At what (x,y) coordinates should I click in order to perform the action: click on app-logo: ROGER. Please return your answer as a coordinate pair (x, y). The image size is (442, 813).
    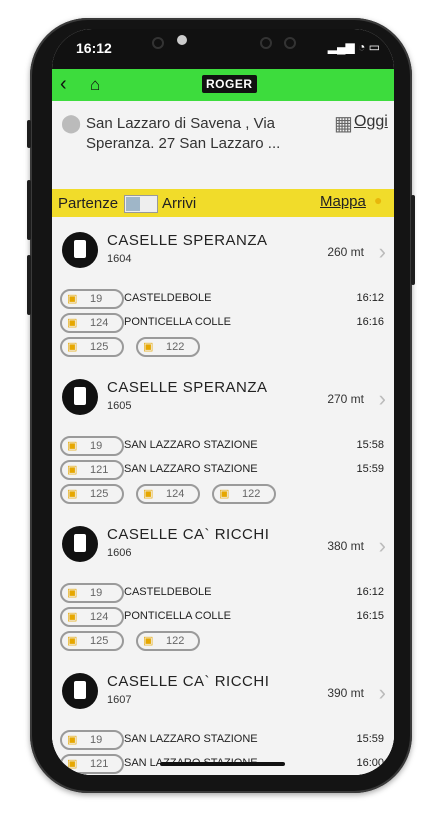
    Looking at the image, I should click on (229, 84).